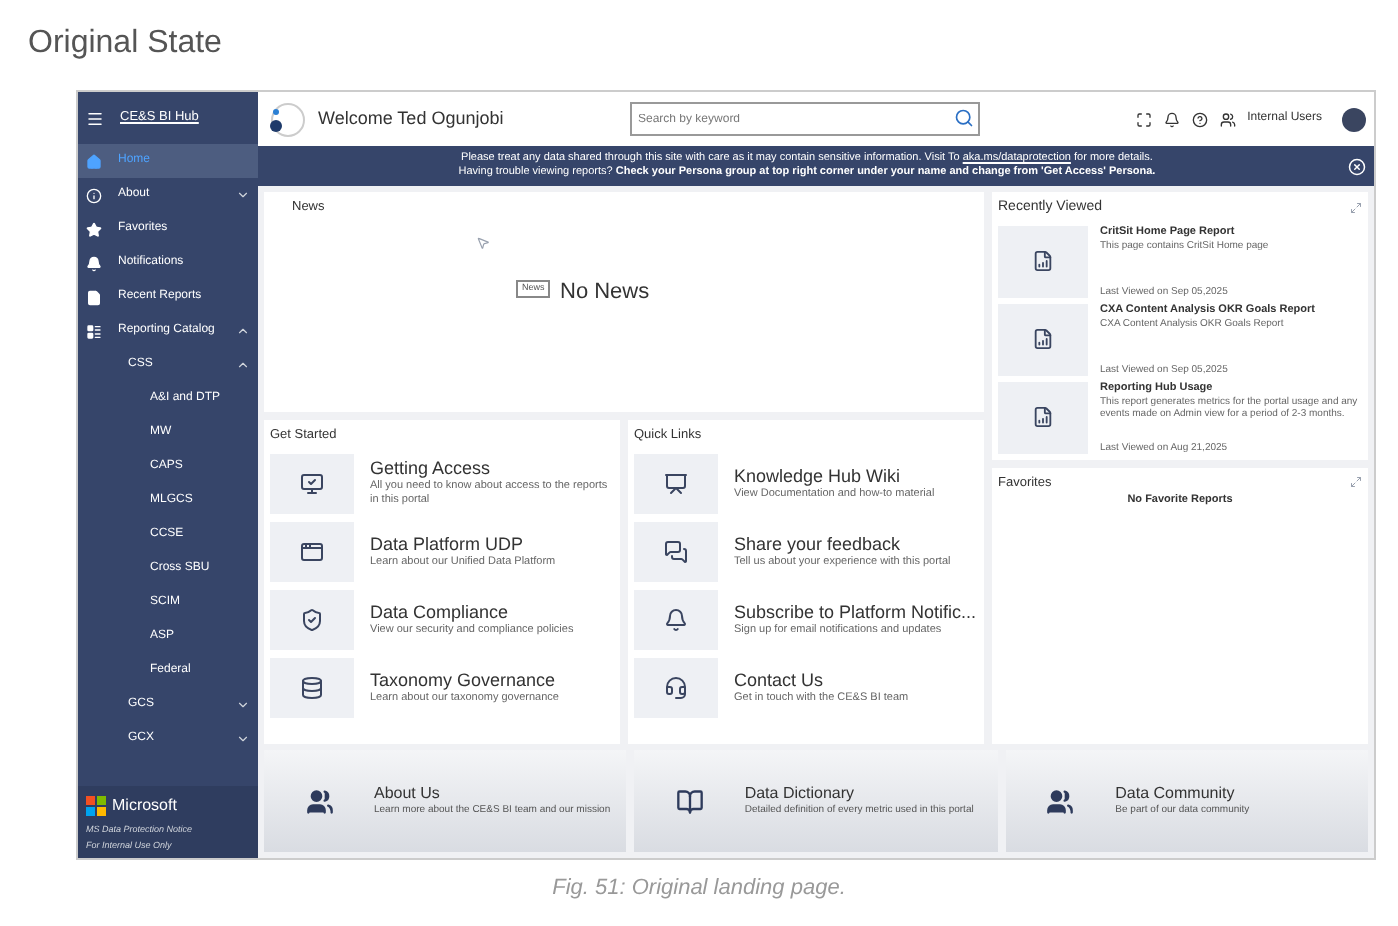 Image resolution: width=1398 pixels, height=926 pixels. What do you see at coordinates (492, 469) in the screenshot?
I see `card-title: Getting Access` at bounding box center [492, 469].